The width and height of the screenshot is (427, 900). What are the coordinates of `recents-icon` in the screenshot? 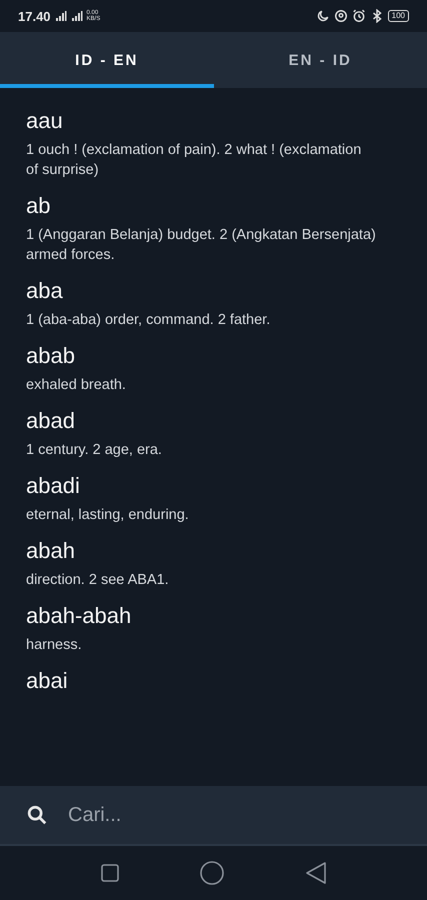 It's located at (109, 873).